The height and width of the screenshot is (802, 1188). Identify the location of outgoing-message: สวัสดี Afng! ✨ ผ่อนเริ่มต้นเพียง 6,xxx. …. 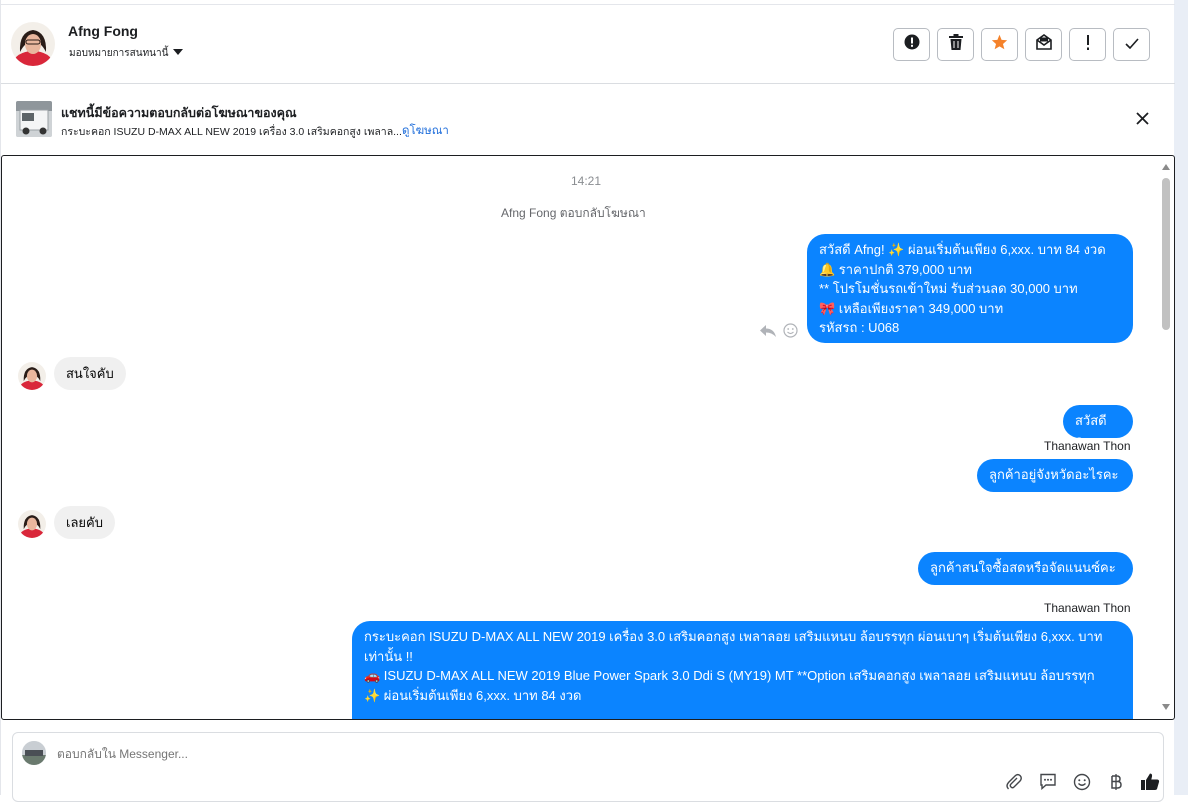
(970, 288).